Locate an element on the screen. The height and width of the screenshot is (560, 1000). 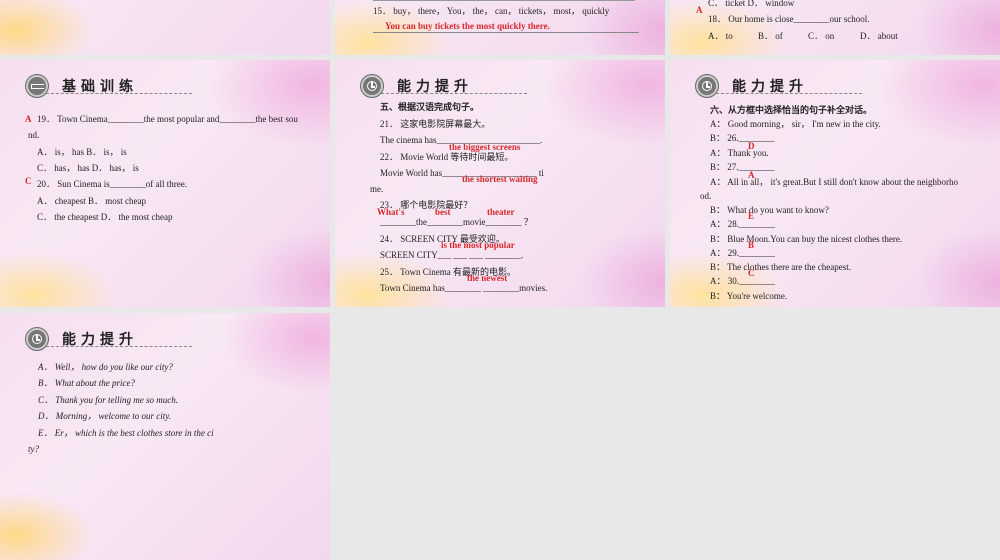
question-20: 20． Sun Cinema is________of all three. is located at coordinates (112, 184).